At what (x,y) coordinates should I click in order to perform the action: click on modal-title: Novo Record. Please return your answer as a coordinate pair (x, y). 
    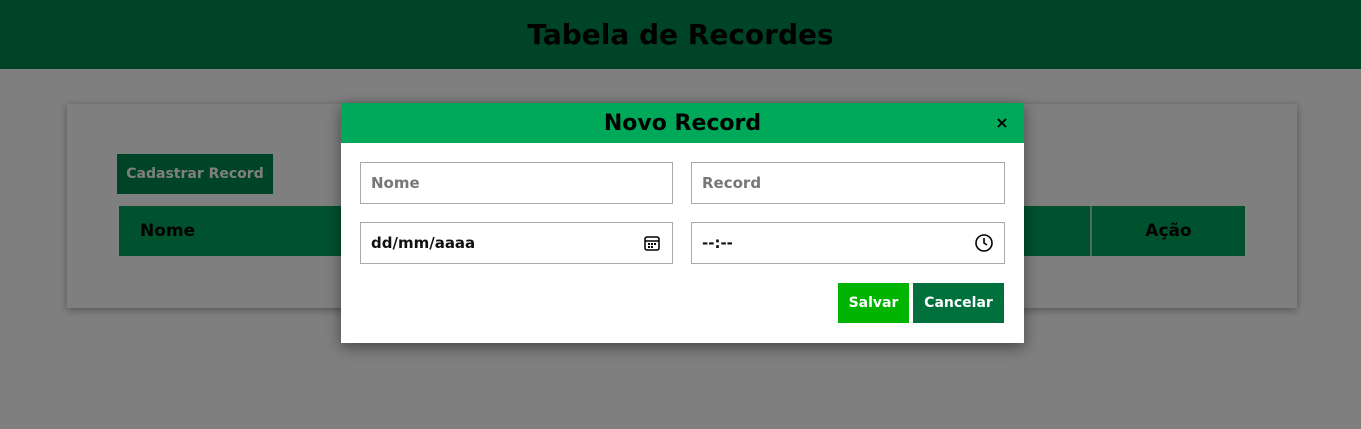
    Looking at the image, I should click on (682, 123).